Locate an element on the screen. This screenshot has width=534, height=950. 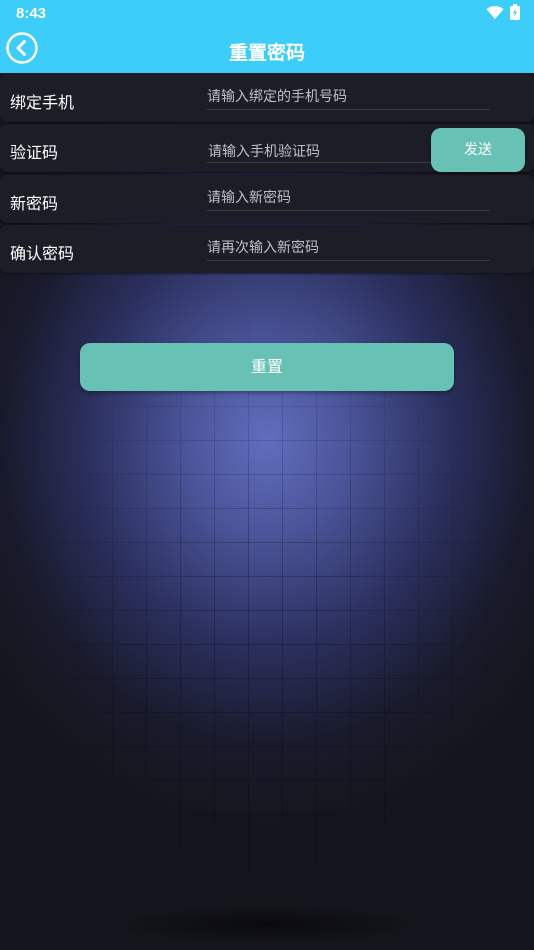
phone-underline is located at coordinates (348, 109).